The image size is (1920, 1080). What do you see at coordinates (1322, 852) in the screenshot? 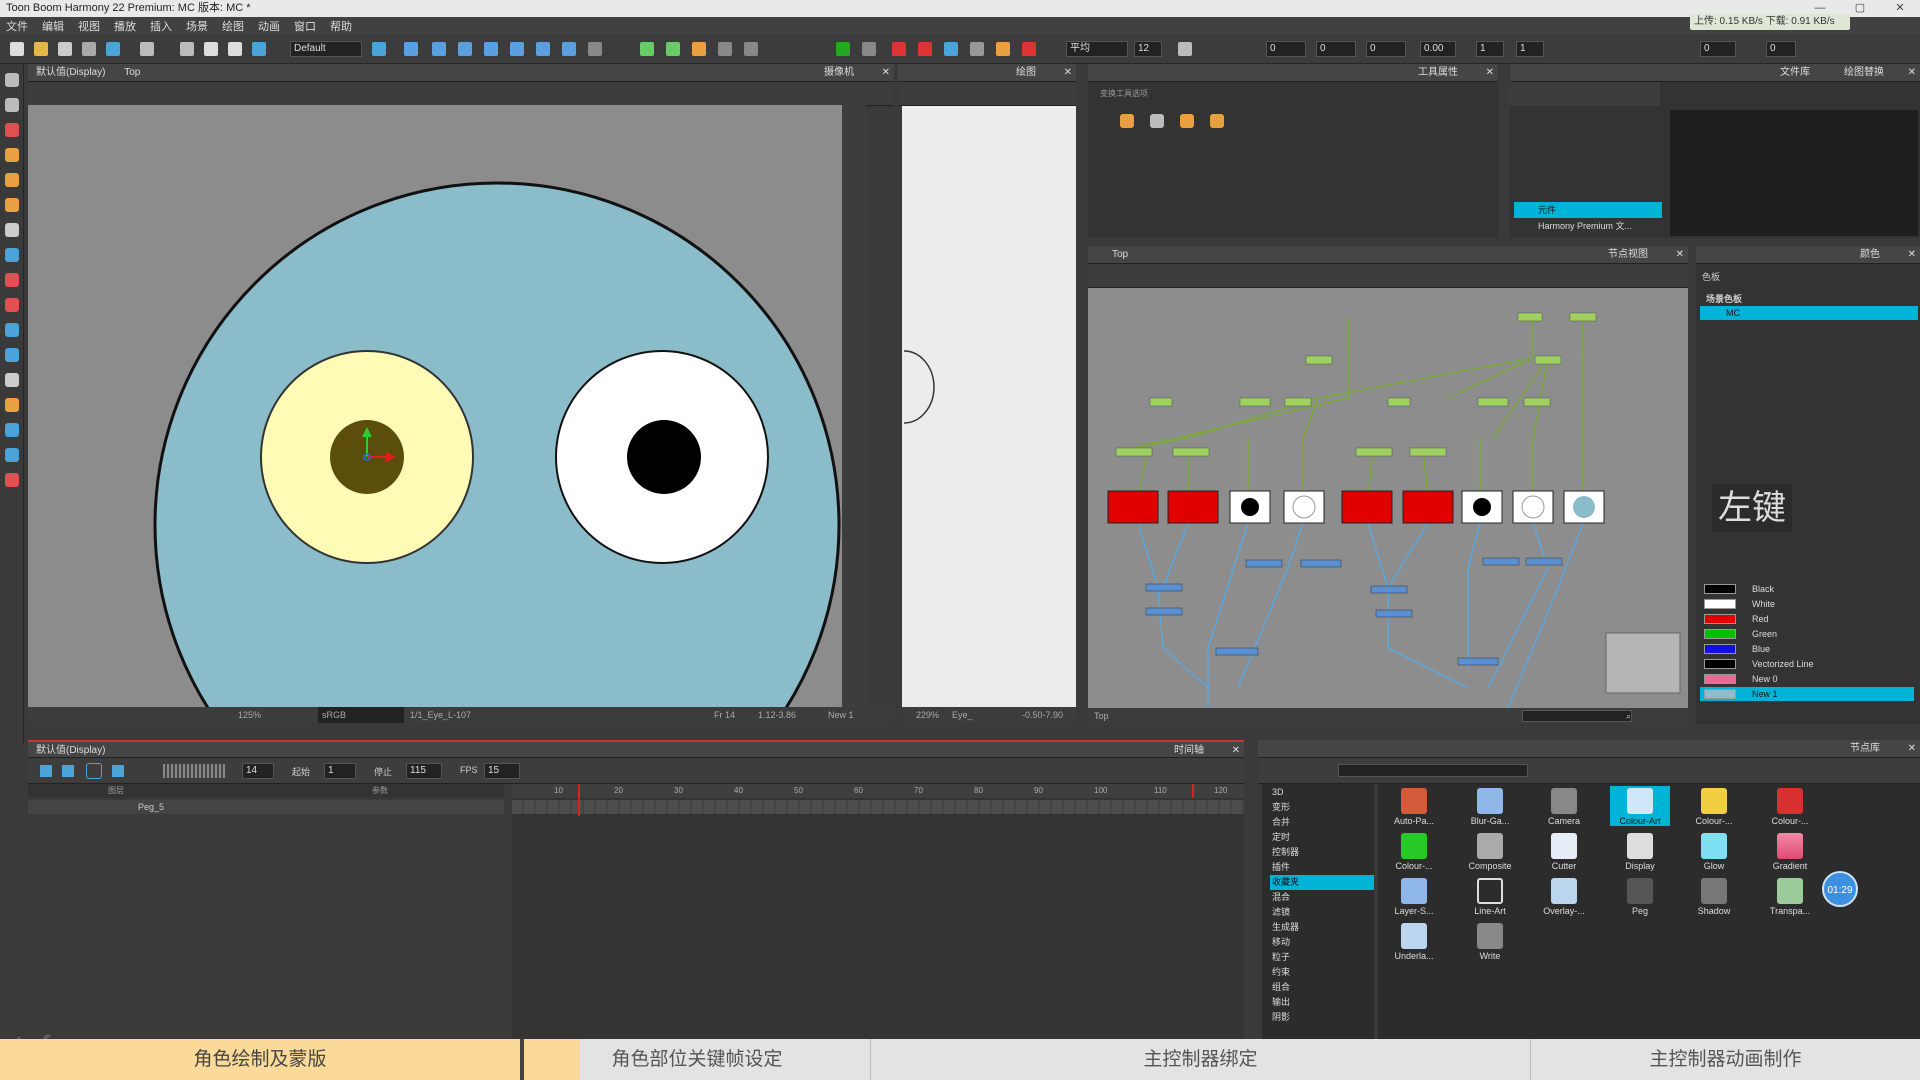
I see `category-controllers: 控制器` at bounding box center [1322, 852].